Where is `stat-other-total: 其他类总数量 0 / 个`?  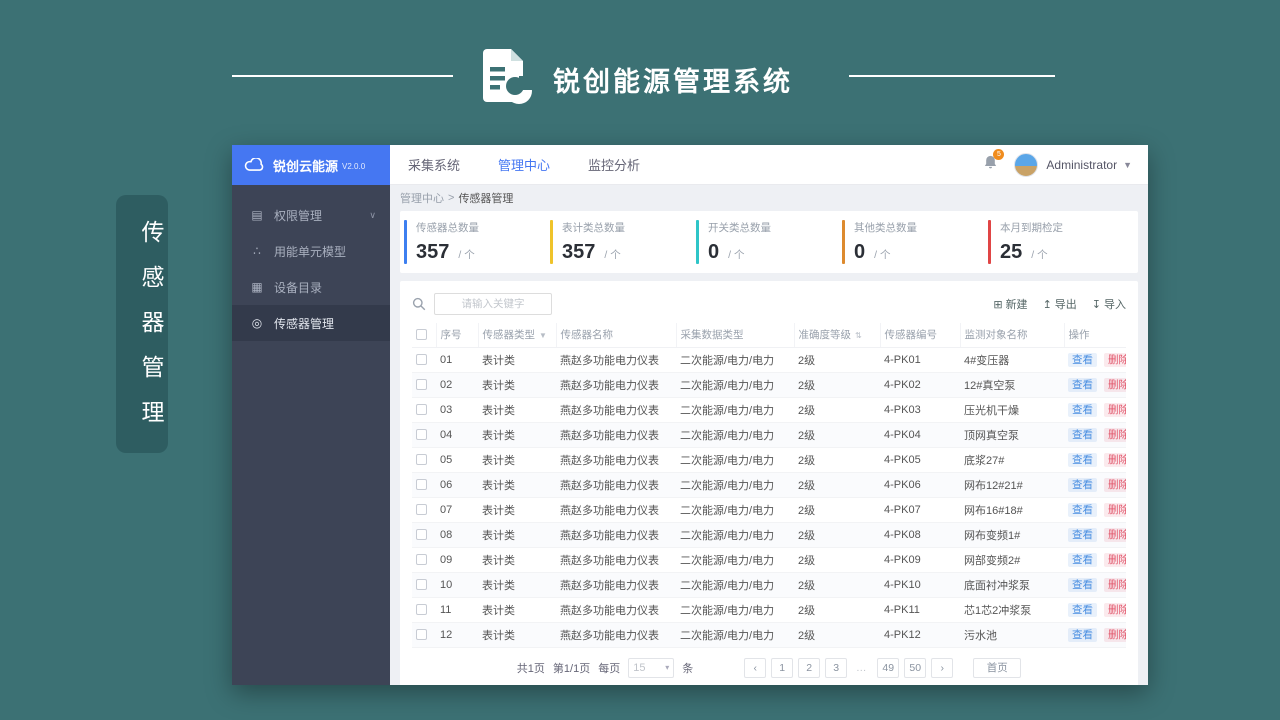
stat-other-total: 其他类总数量 0 / 个 is located at coordinates (915, 242).